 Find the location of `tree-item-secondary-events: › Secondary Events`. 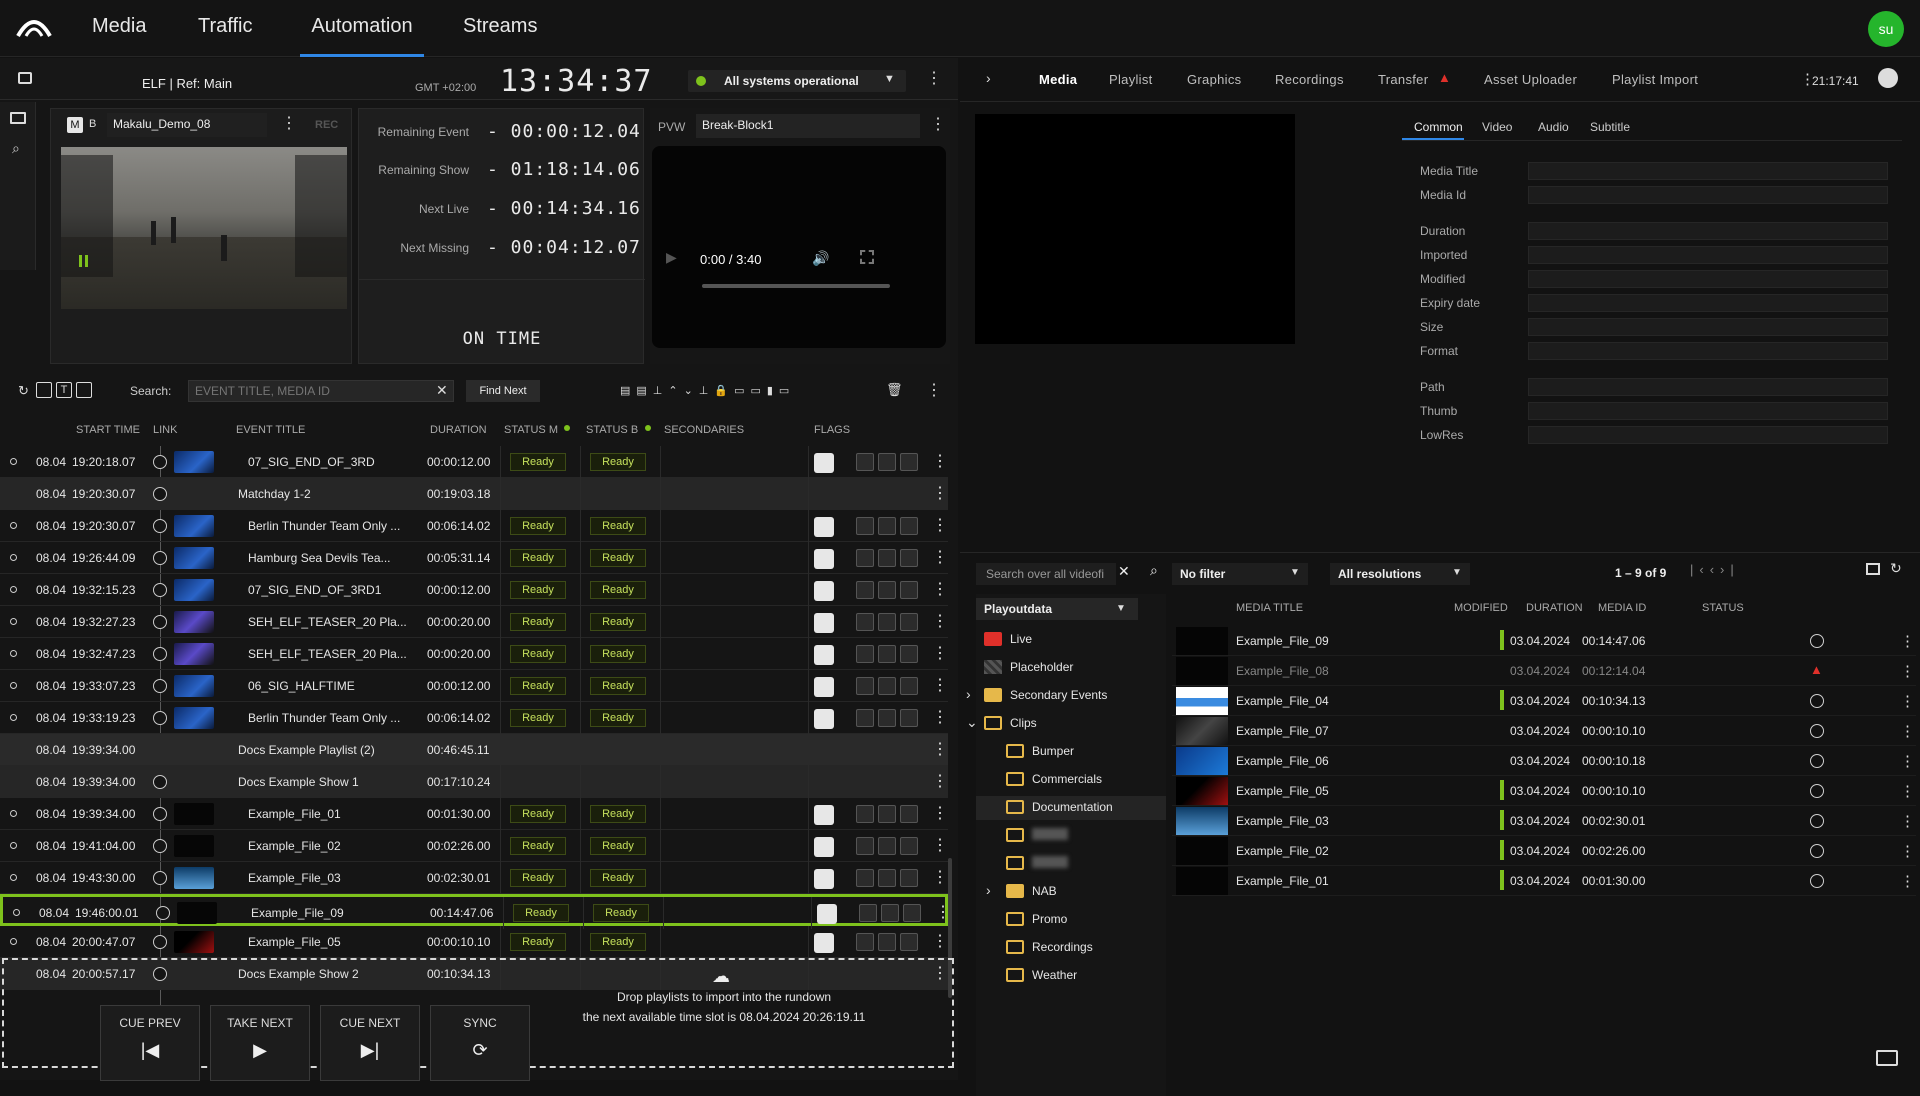

tree-item-secondary-events: › Secondary Events is located at coordinates (1066, 696).